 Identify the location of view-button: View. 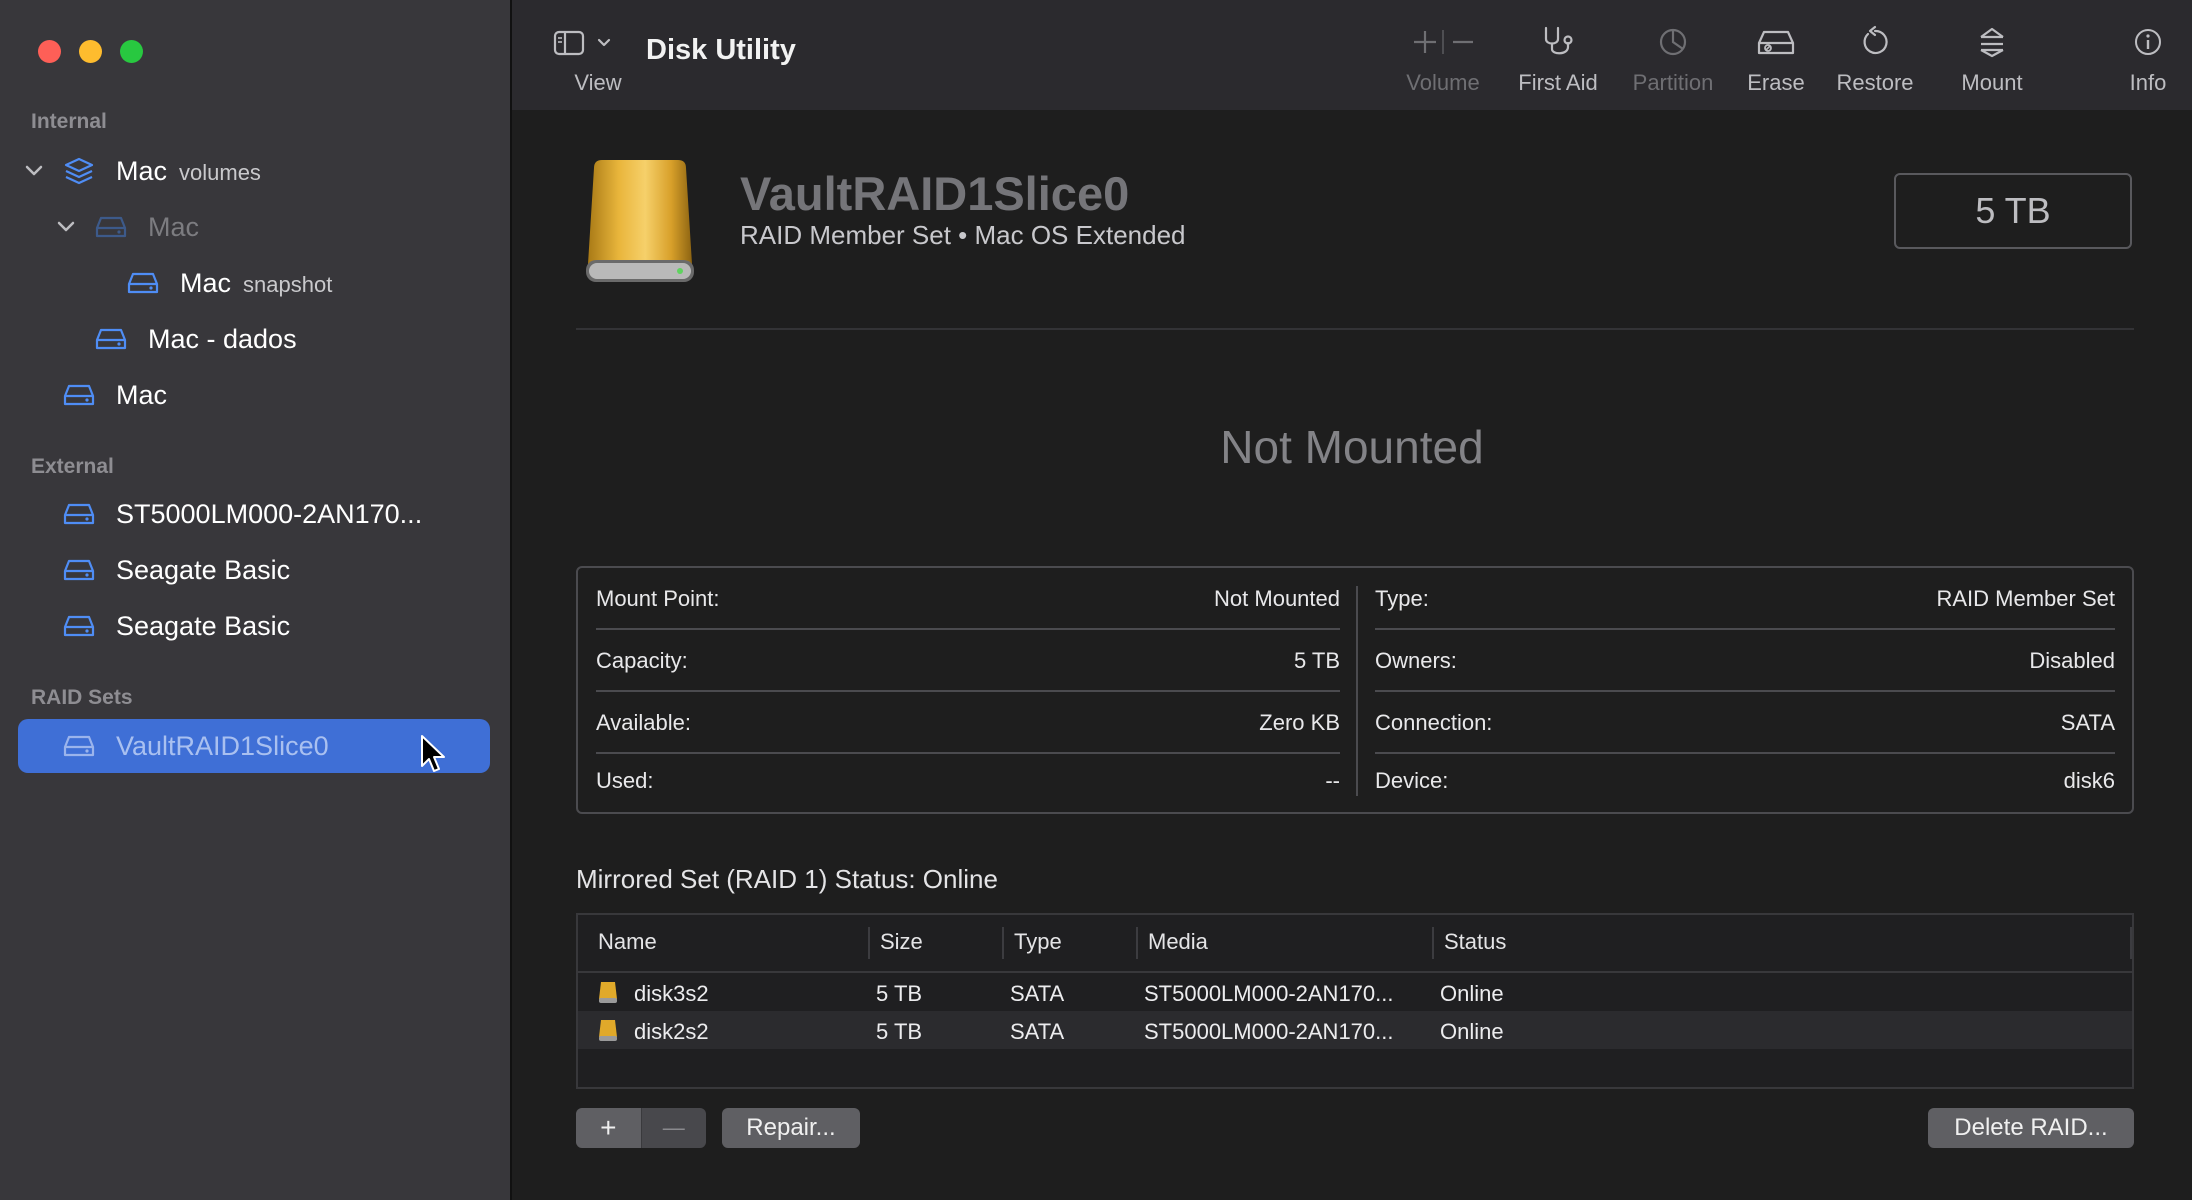
(592, 61).